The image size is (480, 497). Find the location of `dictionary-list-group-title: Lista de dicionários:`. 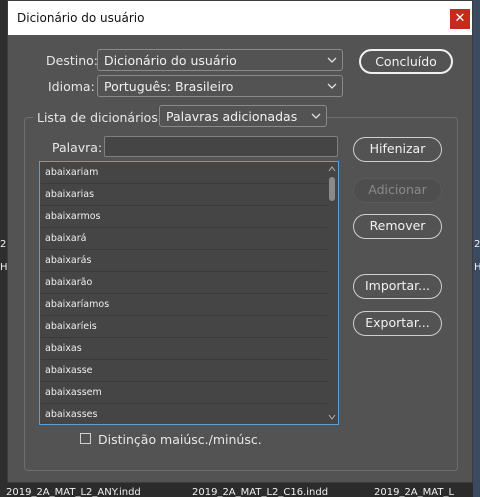

dictionary-list-group-title: Lista de dicionários: is located at coordinates (100, 117).